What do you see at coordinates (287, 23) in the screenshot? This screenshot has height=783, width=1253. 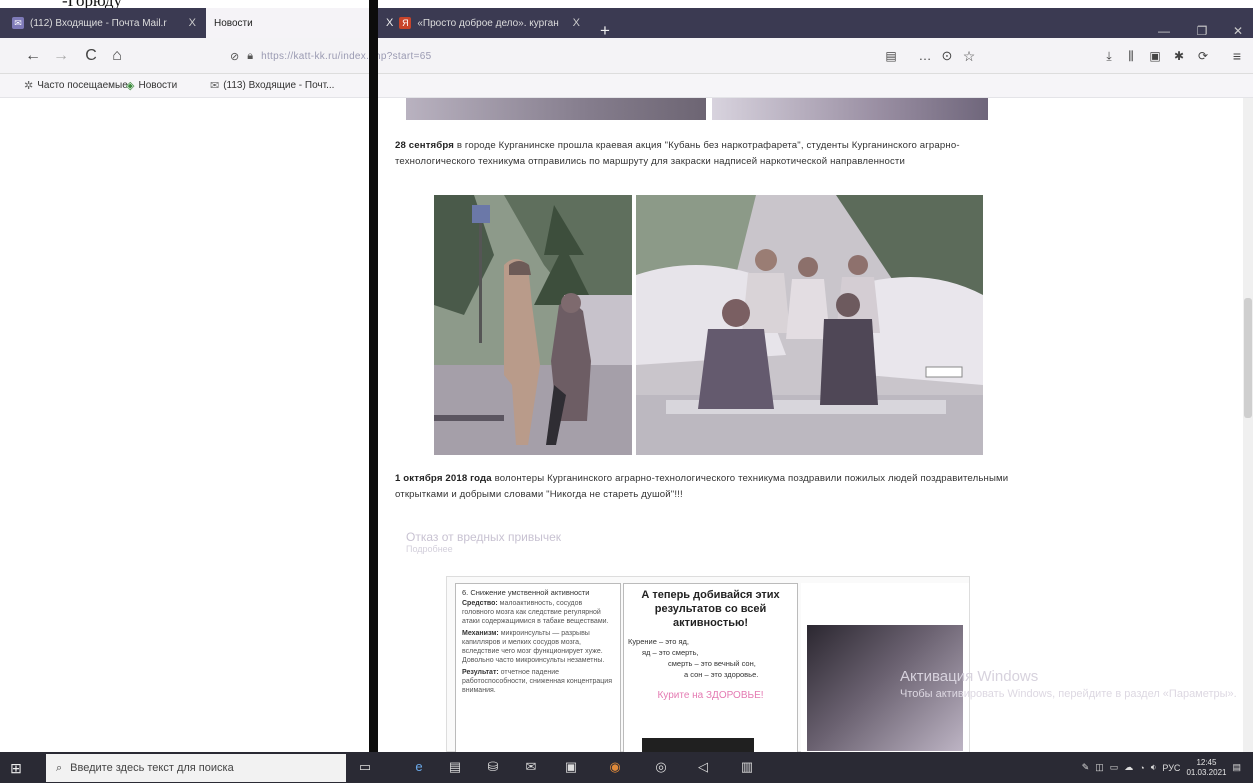 I see `tab-news: Новости` at bounding box center [287, 23].